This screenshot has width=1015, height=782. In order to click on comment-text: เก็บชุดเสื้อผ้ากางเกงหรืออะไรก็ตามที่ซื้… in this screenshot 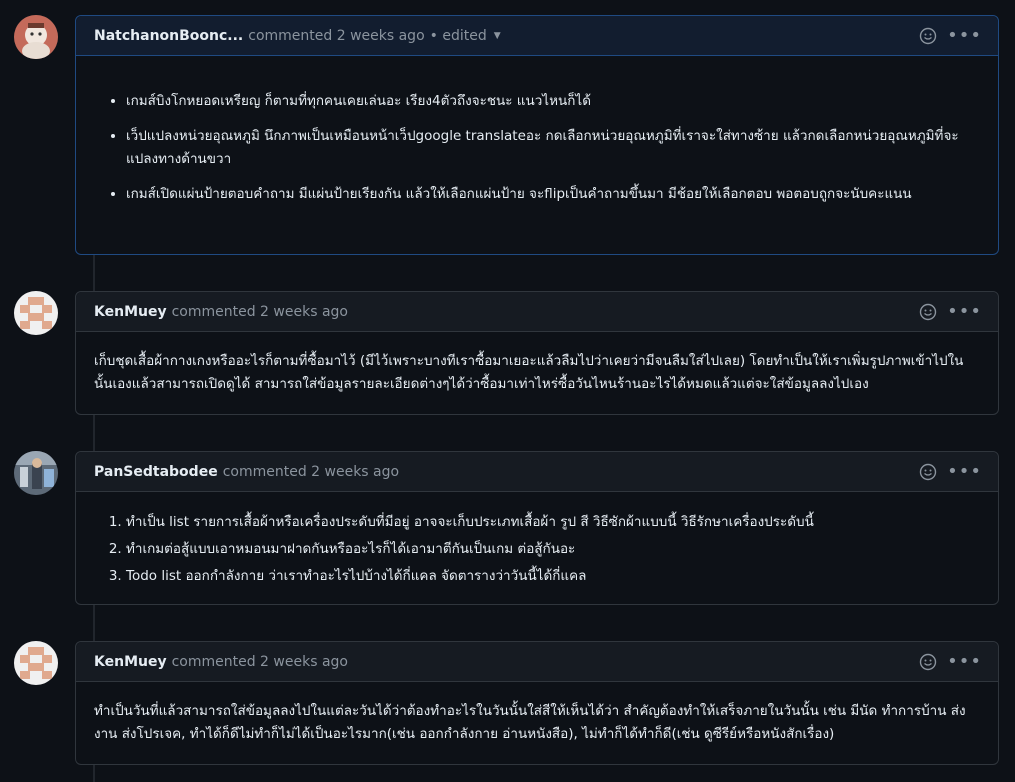, I will do `click(529, 372)`.